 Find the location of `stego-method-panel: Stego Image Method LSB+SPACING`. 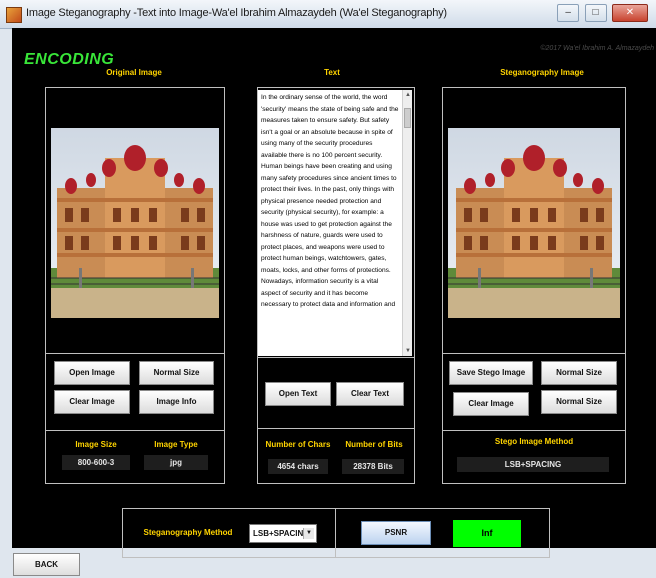

stego-method-panel: Stego Image Method LSB+SPACING is located at coordinates (534, 456).